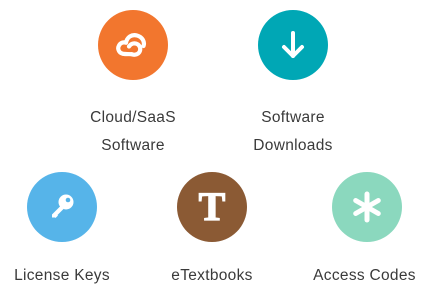  I want to click on asterisk-icon, so click(367, 207).